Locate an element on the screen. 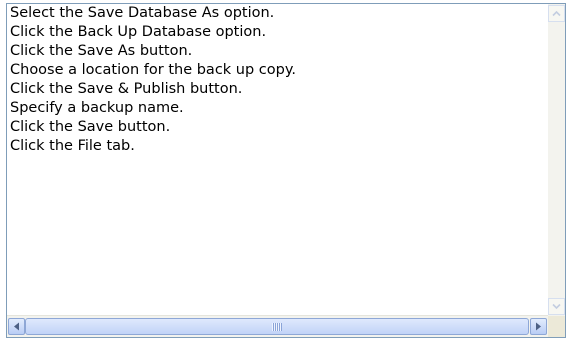 Image resolution: width=568 pixels, height=342 pixels. scroll-up-button is located at coordinates (556, 13).